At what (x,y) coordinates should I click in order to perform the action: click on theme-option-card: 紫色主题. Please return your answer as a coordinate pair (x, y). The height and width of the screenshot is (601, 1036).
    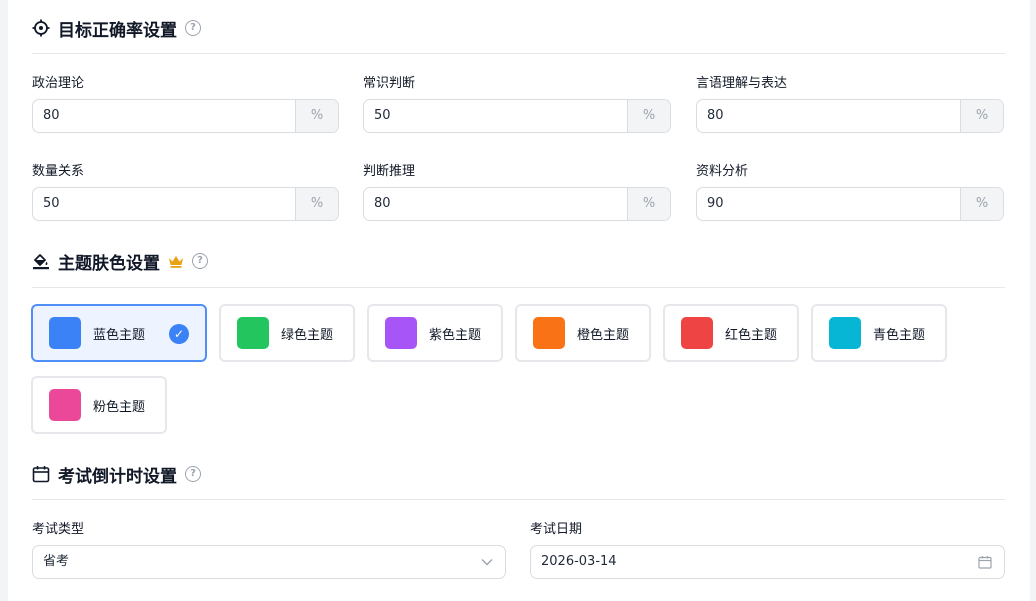
    Looking at the image, I should click on (435, 333).